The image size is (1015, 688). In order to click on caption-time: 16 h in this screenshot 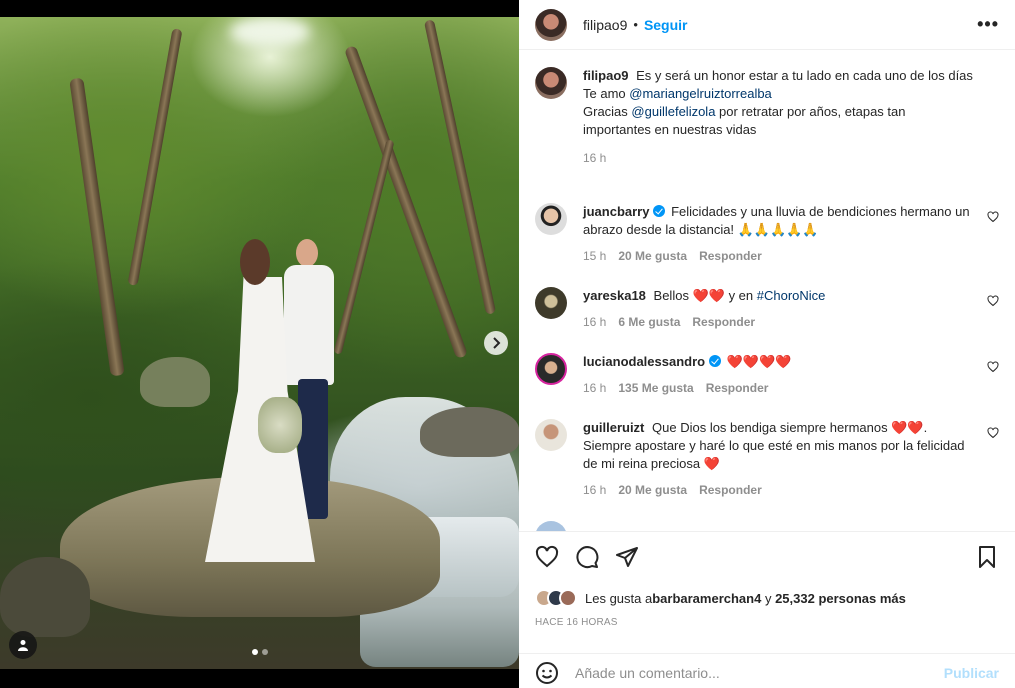, I will do `click(594, 158)`.